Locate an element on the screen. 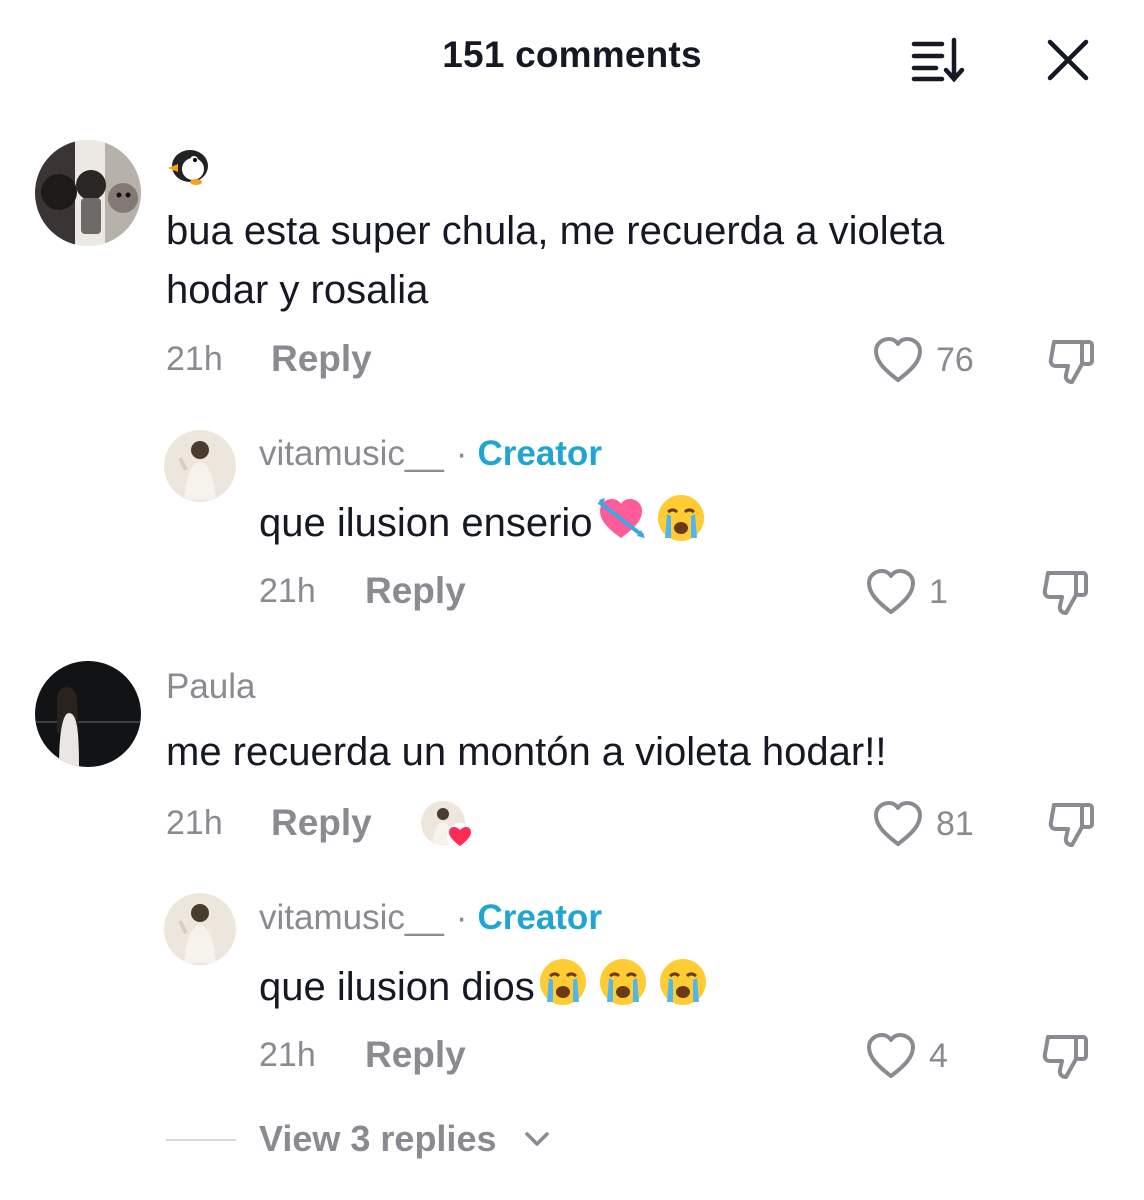 The height and width of the screenshot is (1200, 1144). view-replies-divider is located at coordinates (201, 1140).